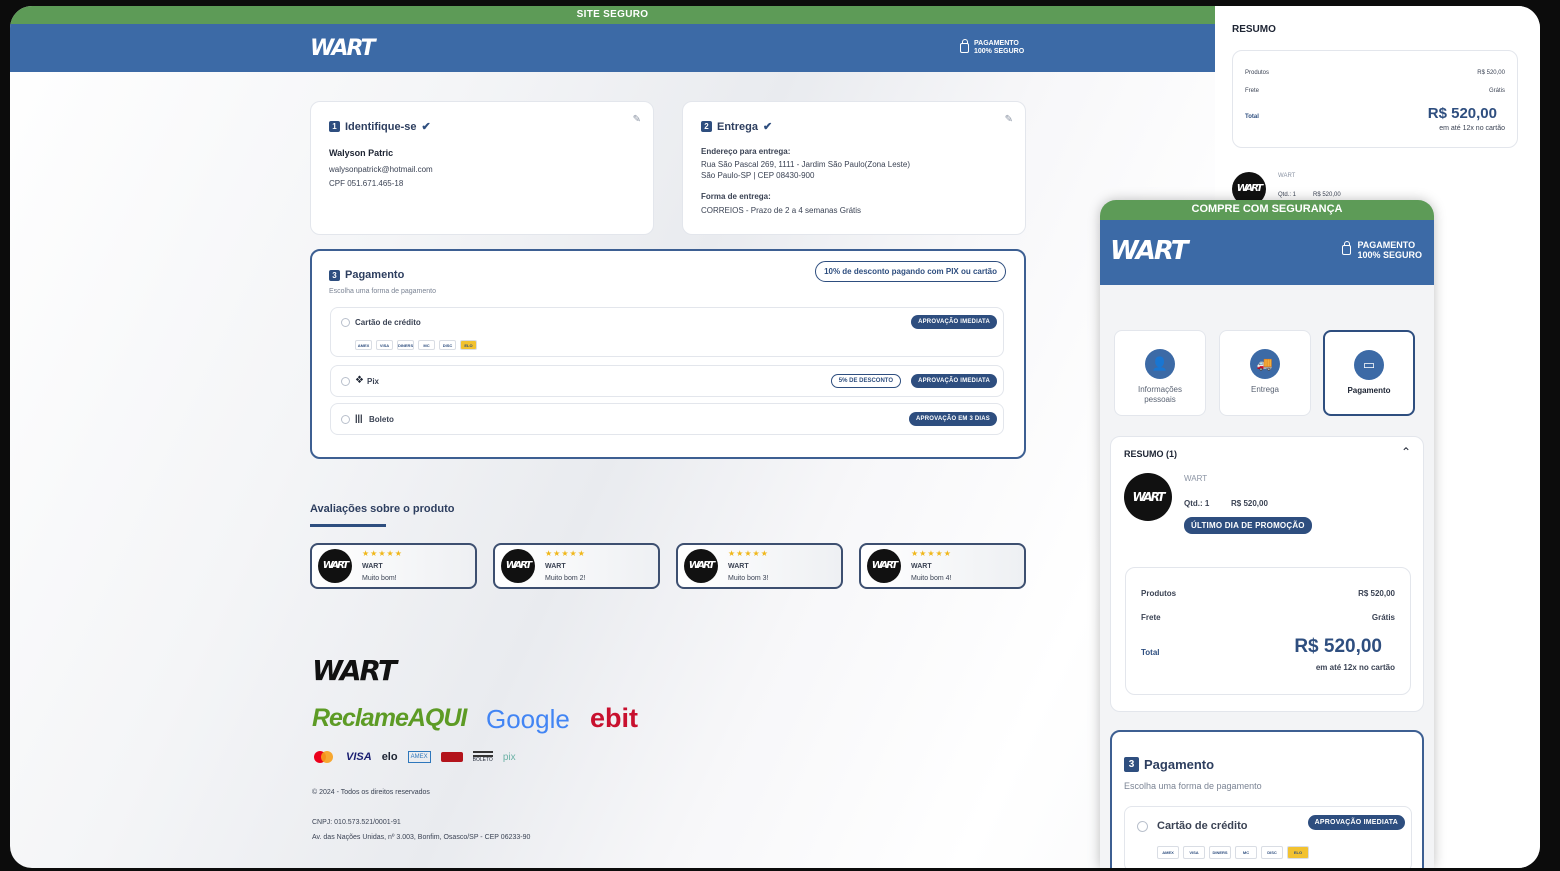 Image resolution: width=1560 pixels, height=871 pixels. Describe the element at coordinates (359, 418) in the screenshot. I see `barcode-icon: |||` at that location.